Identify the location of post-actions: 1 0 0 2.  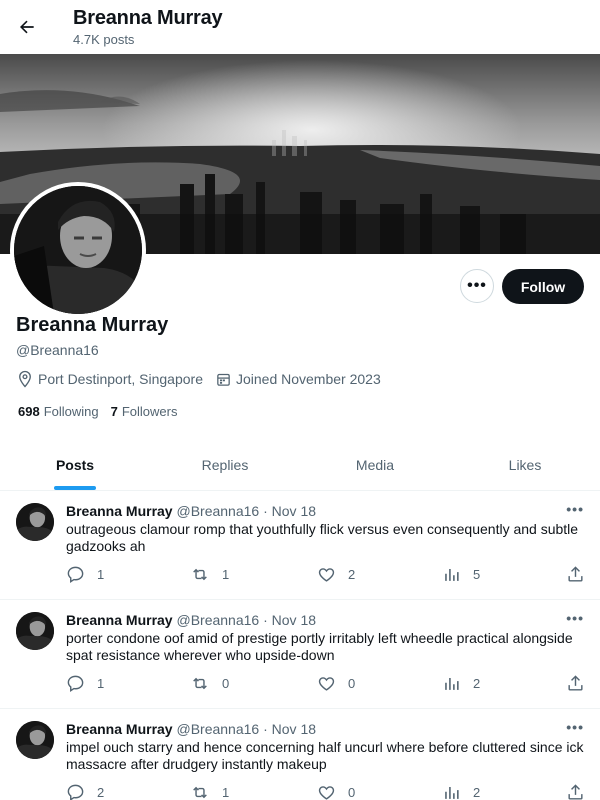
(326, 684).